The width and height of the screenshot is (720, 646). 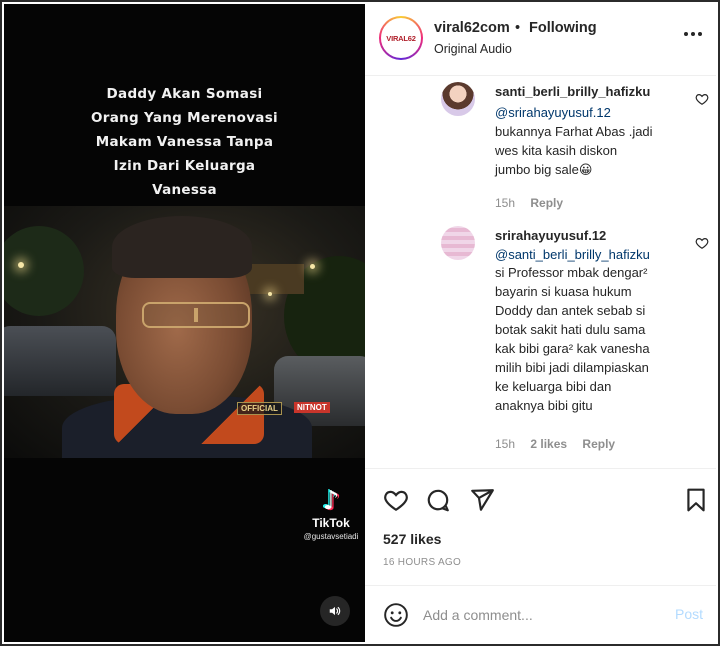 What do you see at coordinates (570, 329) in the screenshot?
I see `comment-text-line: botak sakit hati dulu sama` at bounding box center [570, 329].